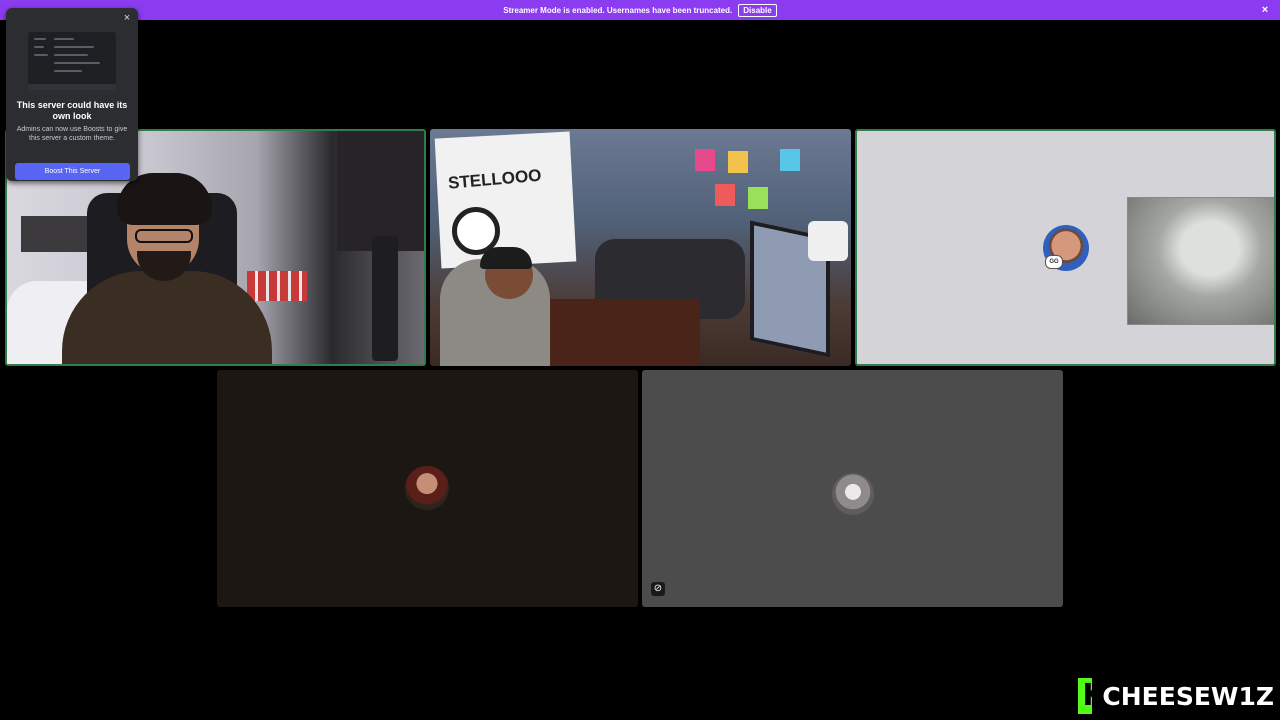 This screenshot has height=720, width=1280. I want to click on popup-title: This server could have its own look, so click(72, 110).